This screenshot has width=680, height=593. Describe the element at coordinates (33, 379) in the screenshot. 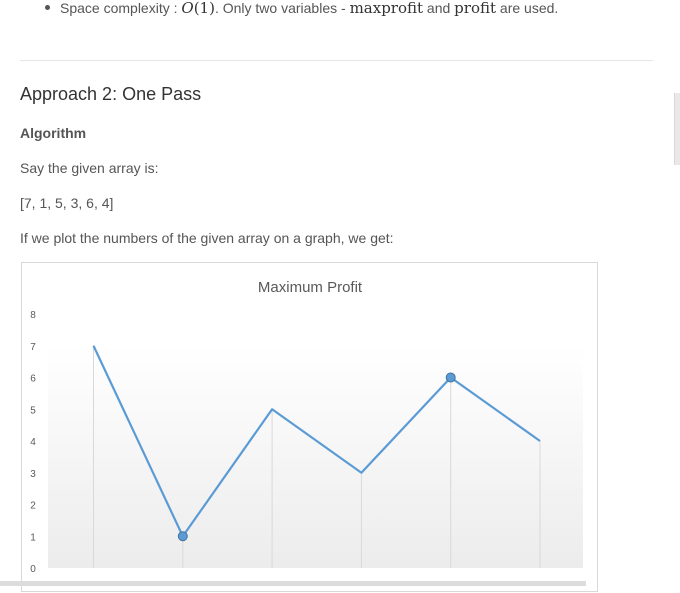

I see `y-tick-label: 6` at that location.